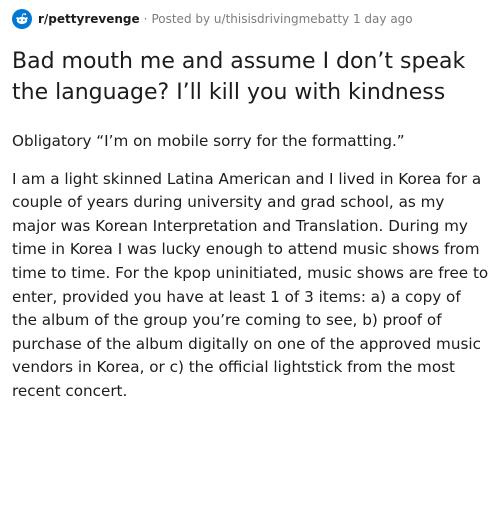  Describe the element at coordinates (182, 19) in the screenshot. I see `posted-by-prefix: Posted by` at that location.